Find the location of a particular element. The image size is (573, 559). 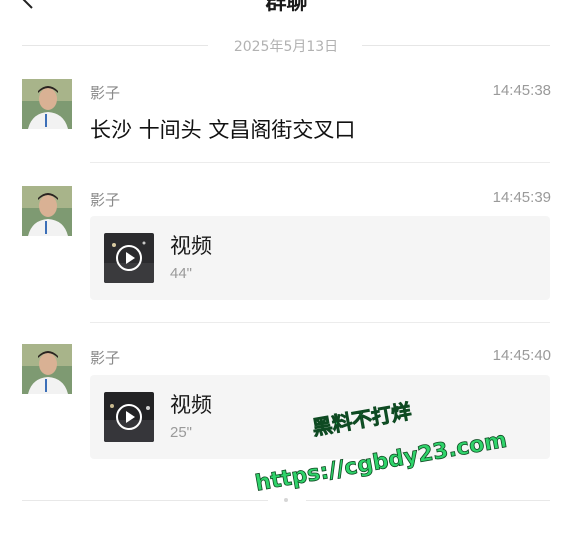

end-line-left is located at coordinates (145, 500).